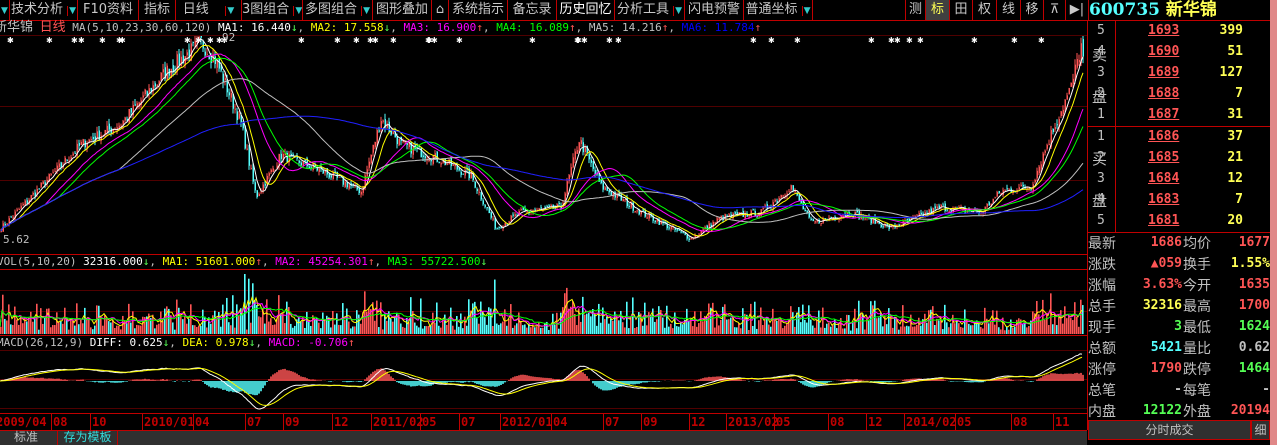 This screenshot has width=1277, height=445. I want to click on macd-chart, so click(543, 381).